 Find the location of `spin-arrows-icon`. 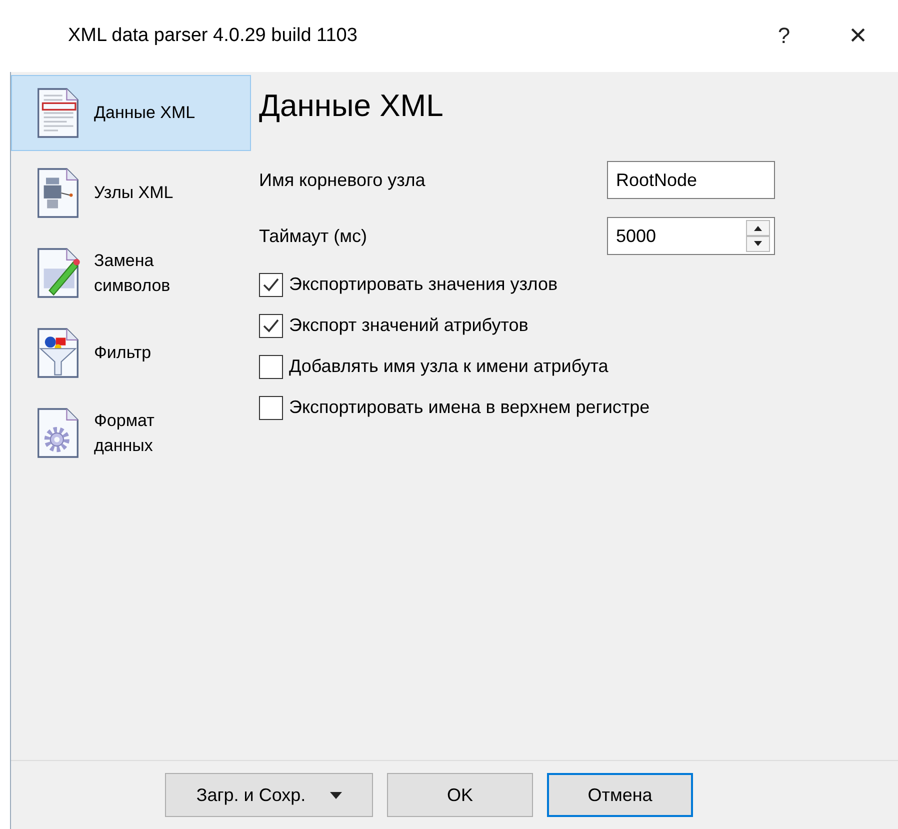

spin-arrows-icon is located at coordinates (758, 236).